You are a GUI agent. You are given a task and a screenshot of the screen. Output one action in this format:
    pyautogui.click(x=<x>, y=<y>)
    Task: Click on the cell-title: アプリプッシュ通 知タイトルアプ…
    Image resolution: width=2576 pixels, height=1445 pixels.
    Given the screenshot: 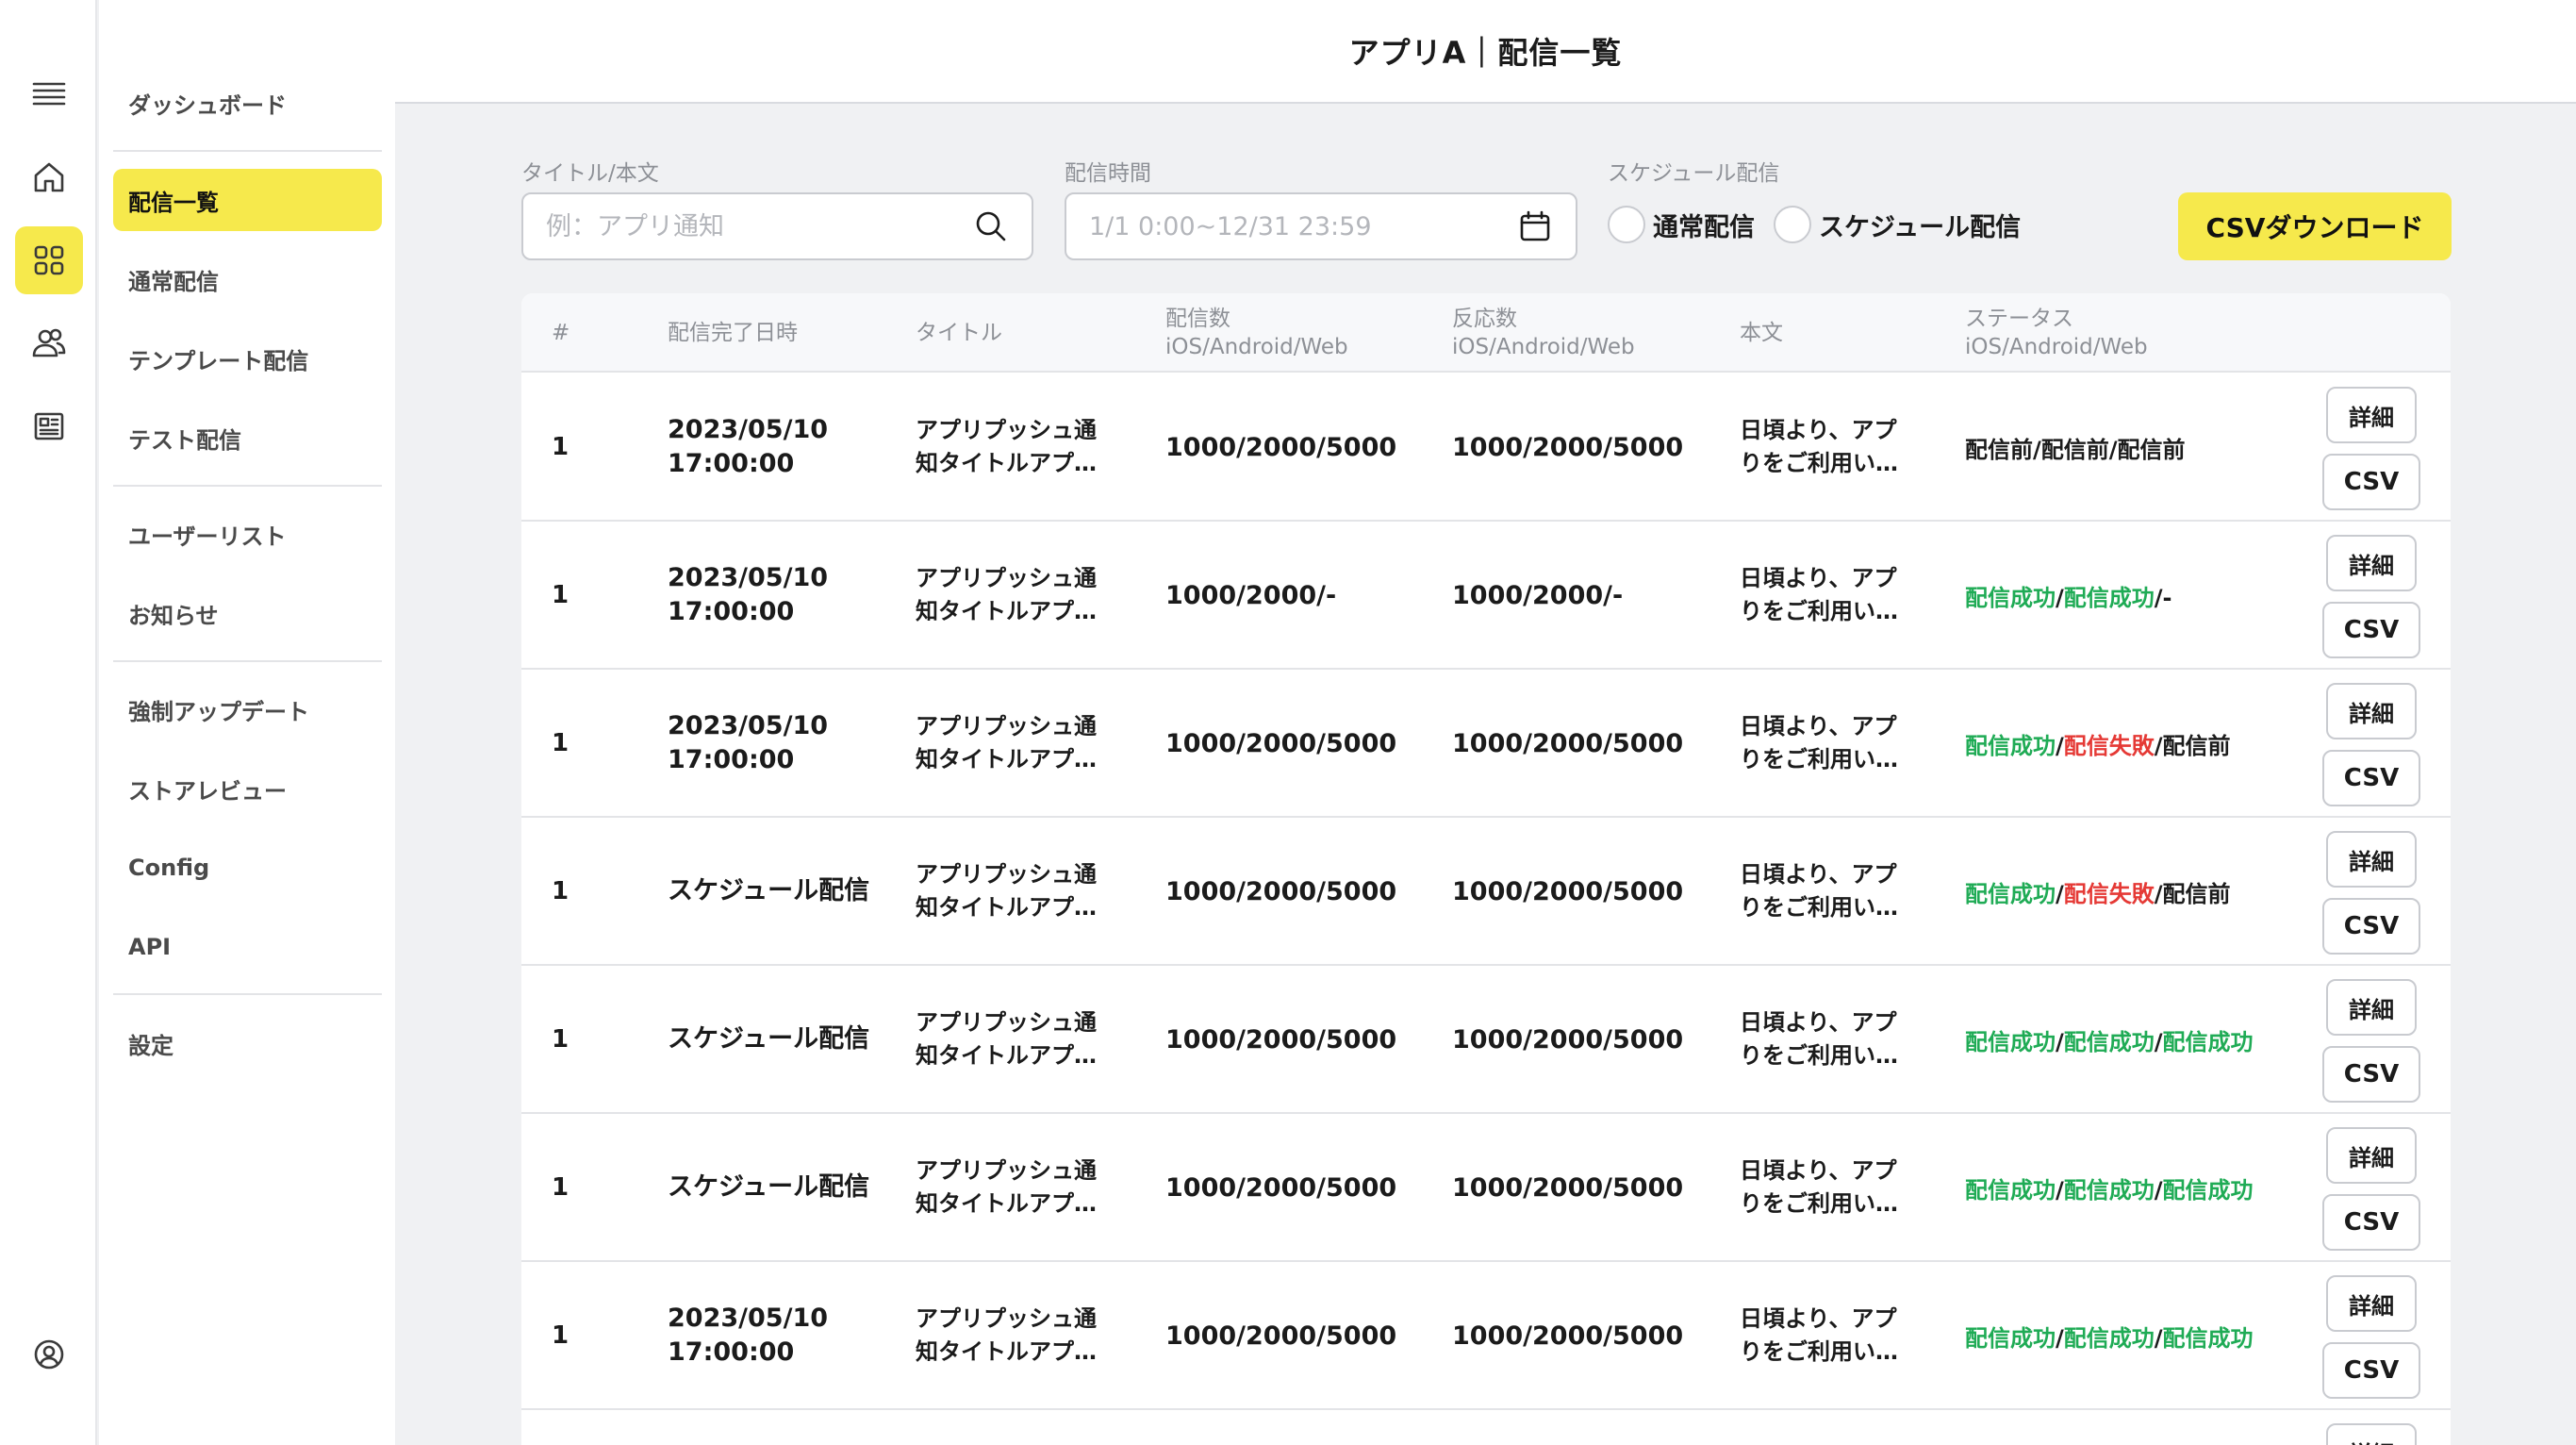 What is the action you would take?
    pyautogui.click(x=1006, y=1039)
    